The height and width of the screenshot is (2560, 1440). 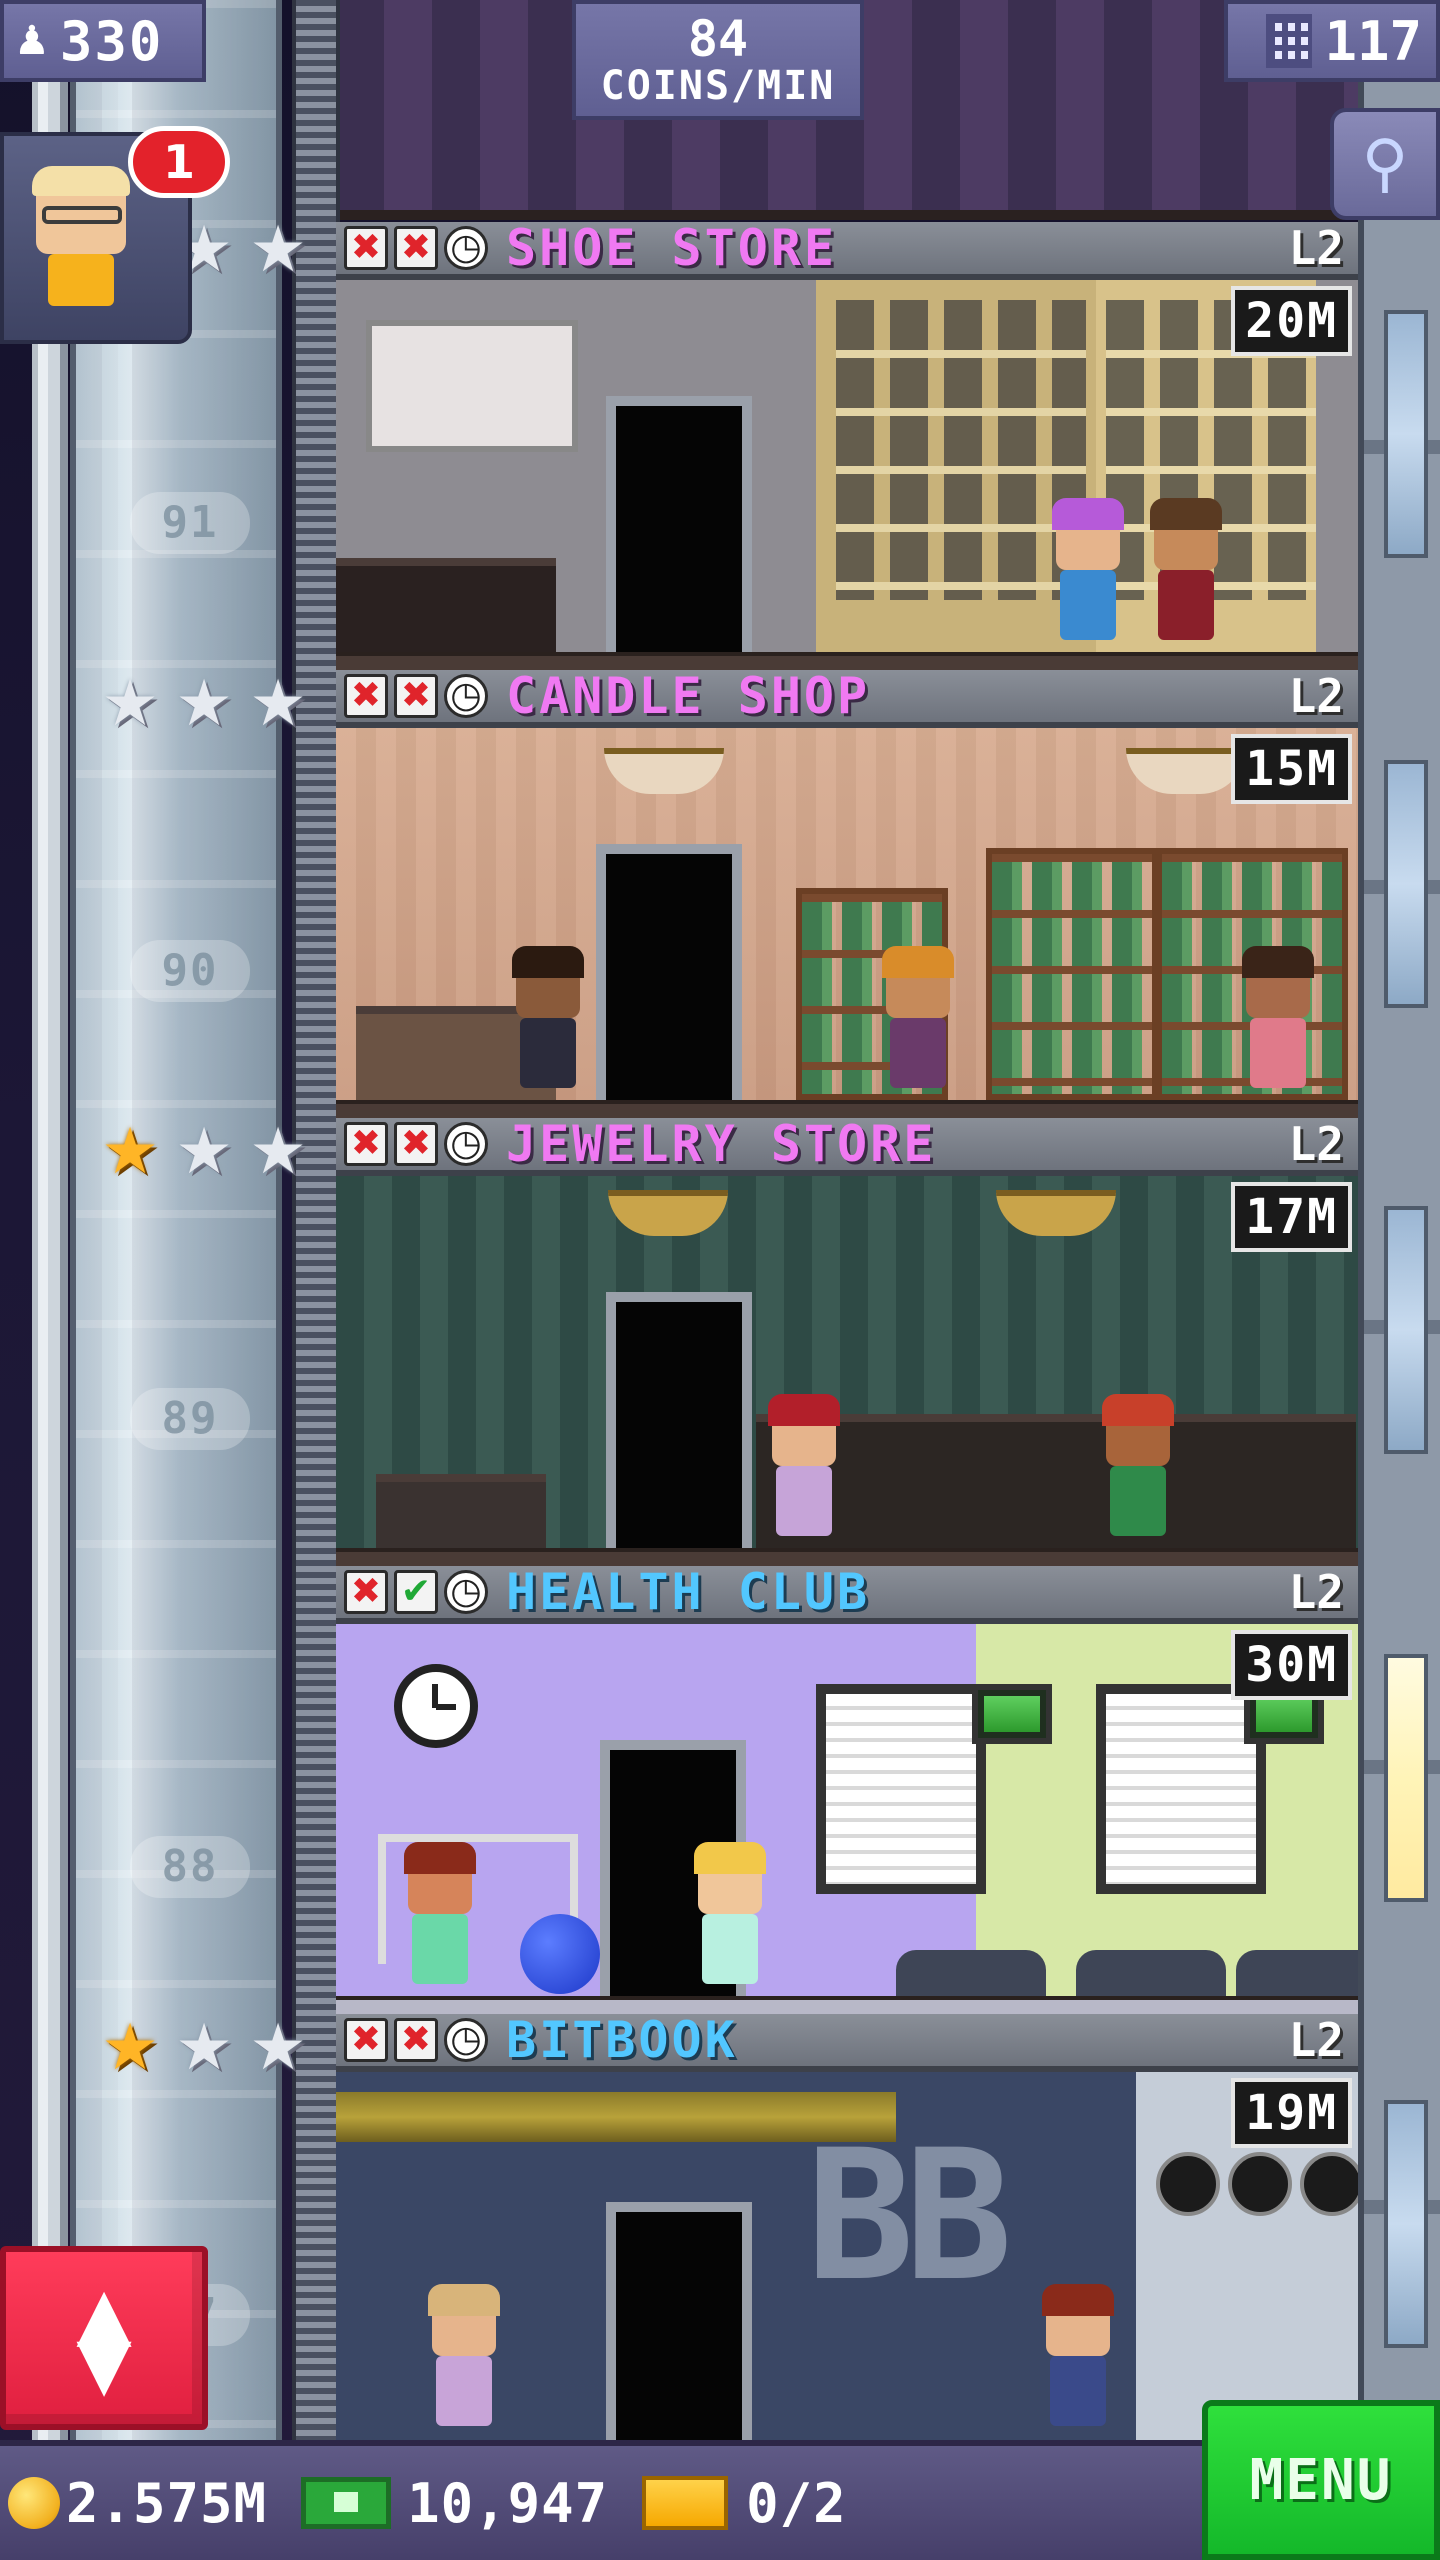 What do you see at coordinates (416, 1592) in the screenshot?
I see `stock-ready-icon: ✔` at bounding box center [416, 1592].